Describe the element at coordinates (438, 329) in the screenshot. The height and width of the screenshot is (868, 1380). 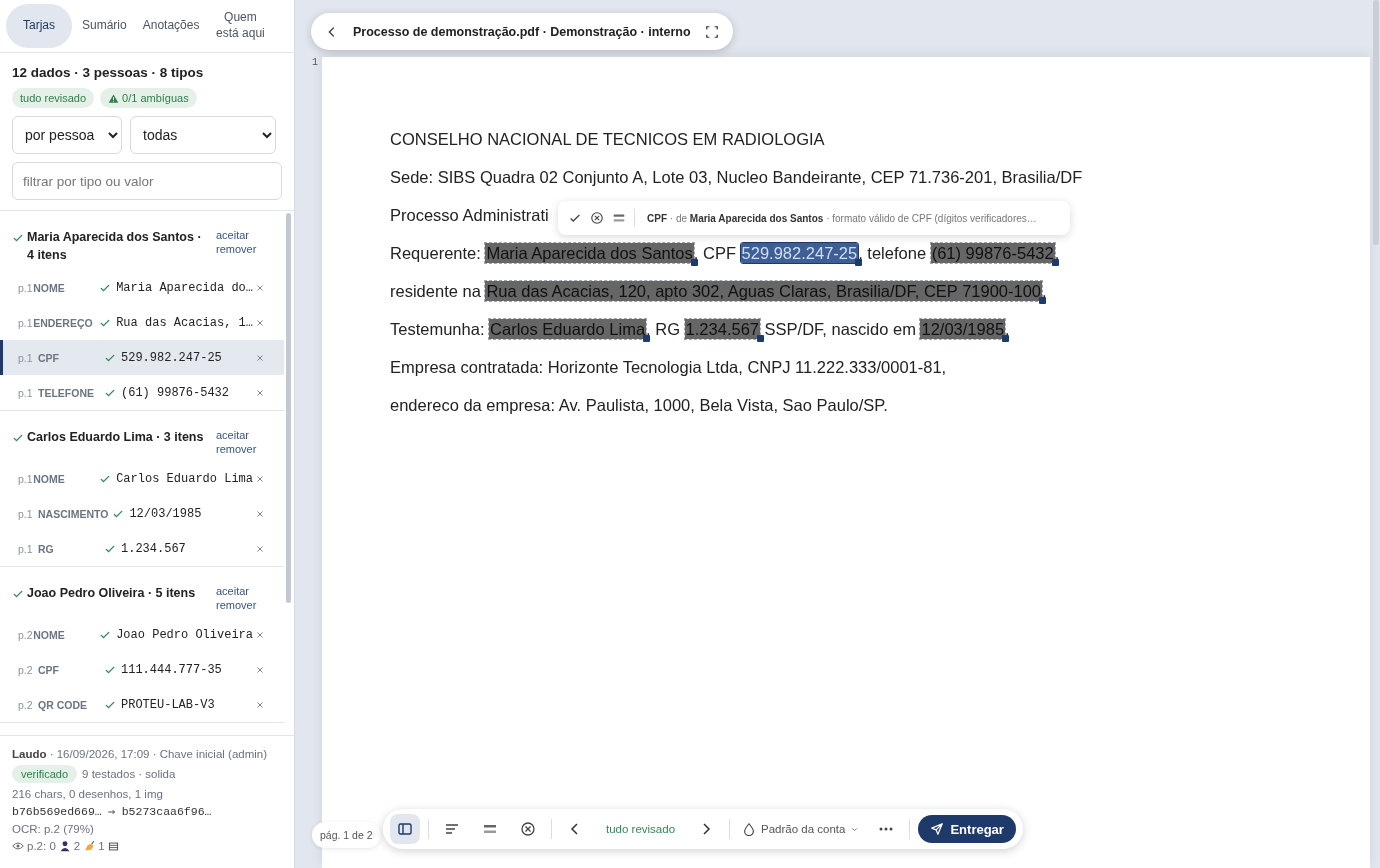
I see `document-text: Testemunha:` at that location.